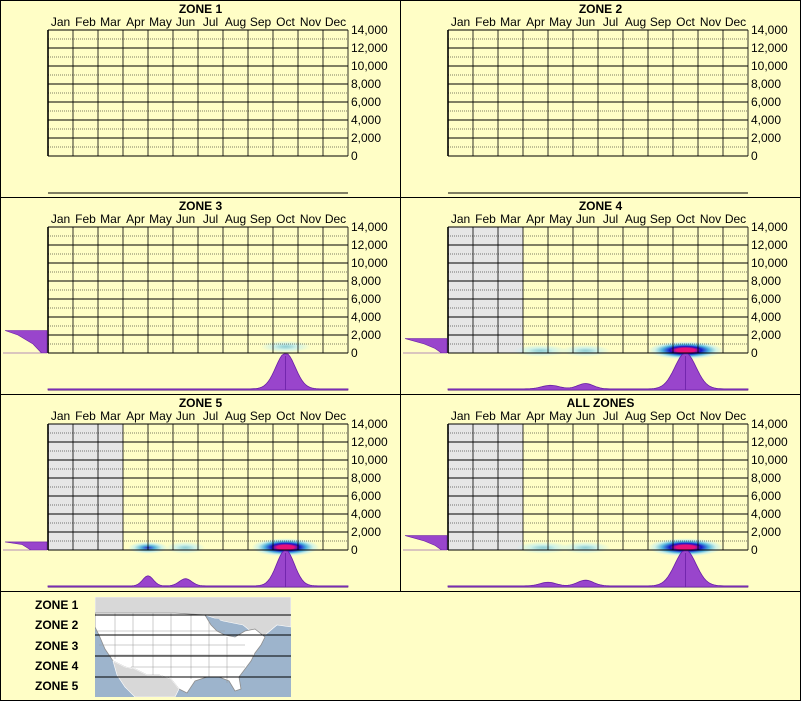  I want to click on zone-map, so click(193, 647).